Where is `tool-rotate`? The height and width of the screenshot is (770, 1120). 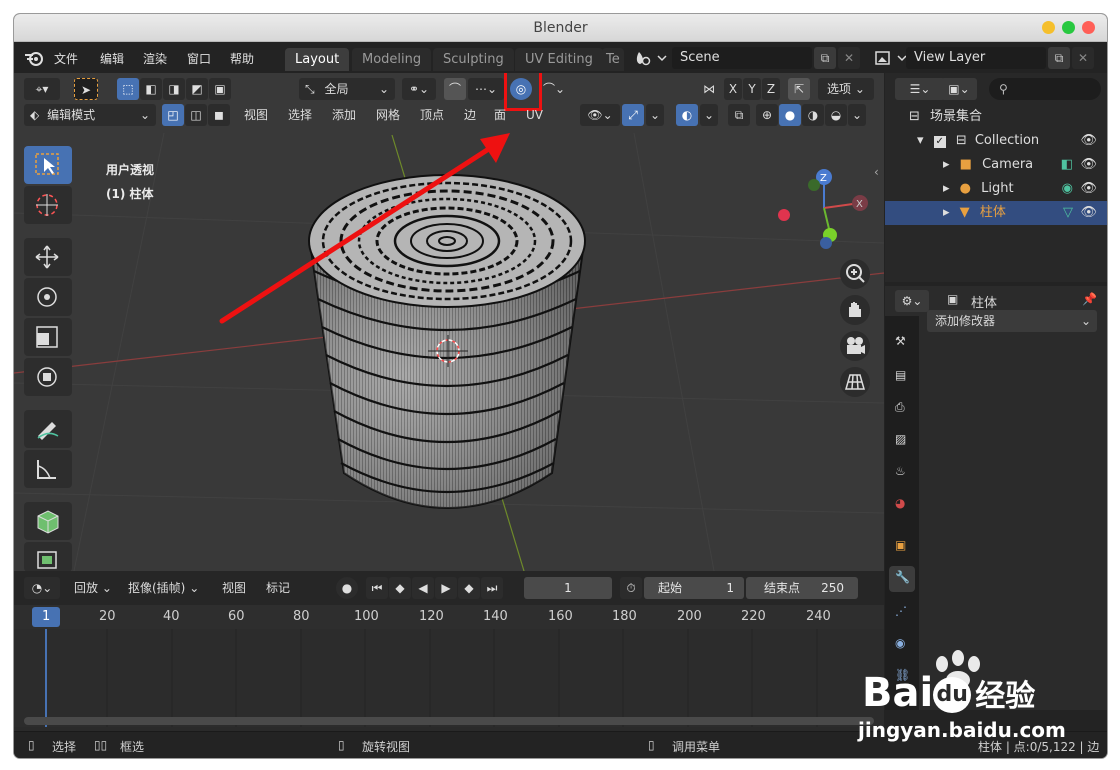
tool-rotate is located at coordinates (48, 297).